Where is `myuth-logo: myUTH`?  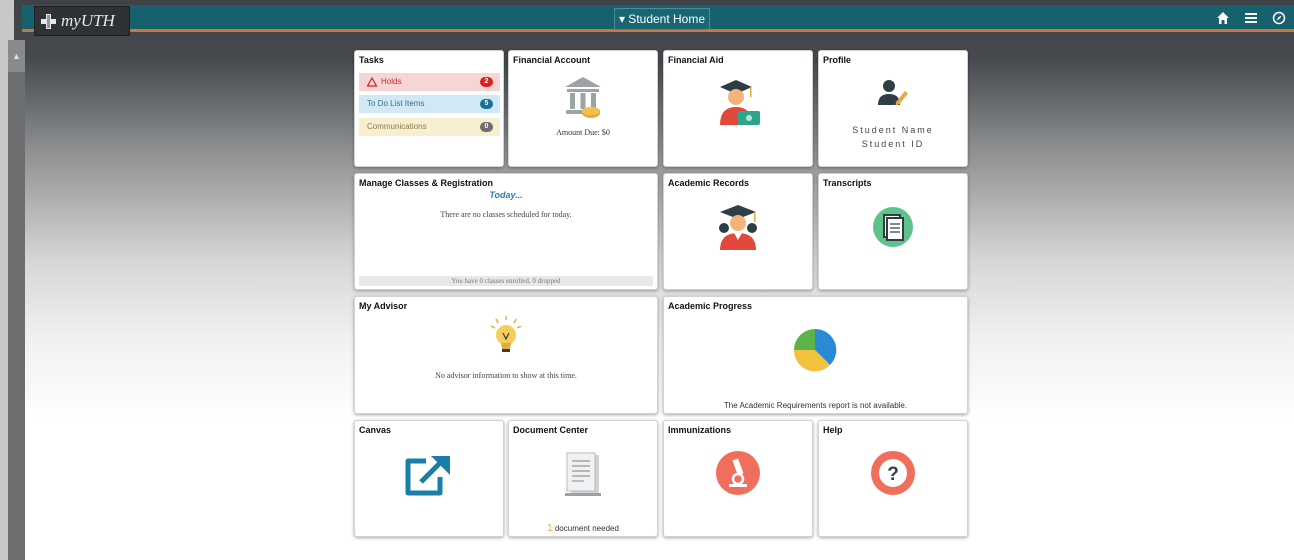
myuth-logo: myUTH is located at coordinates (82, 21).